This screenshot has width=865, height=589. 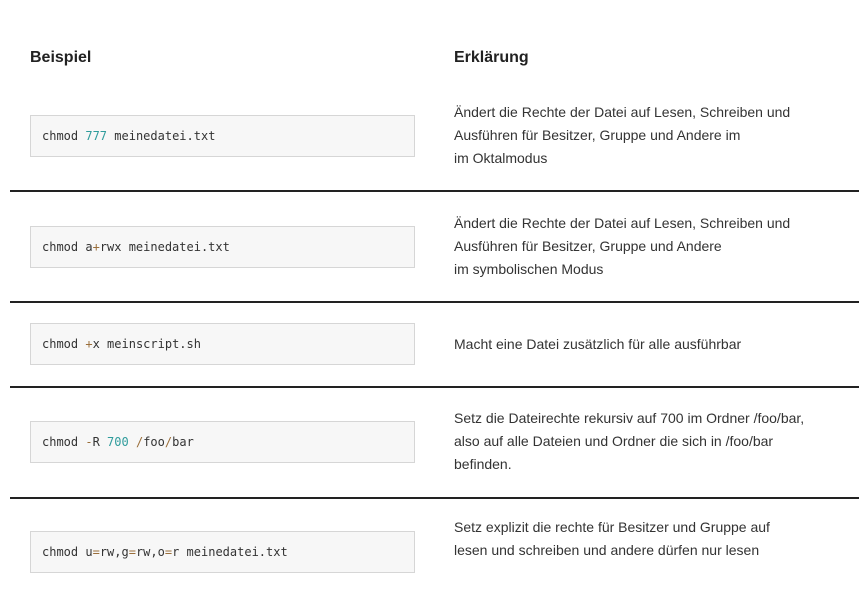 I want to click on header-explanation: Erklärung, so click(x=491, y=57).